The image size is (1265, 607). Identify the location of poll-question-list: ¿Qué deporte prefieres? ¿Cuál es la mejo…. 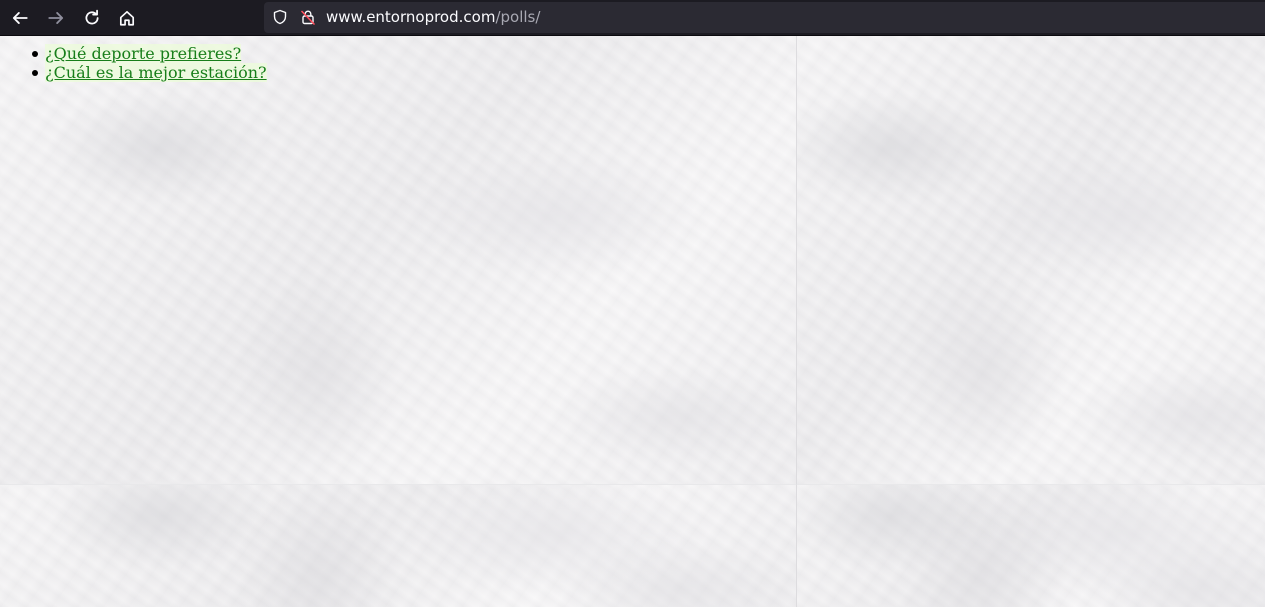
(133, 63).